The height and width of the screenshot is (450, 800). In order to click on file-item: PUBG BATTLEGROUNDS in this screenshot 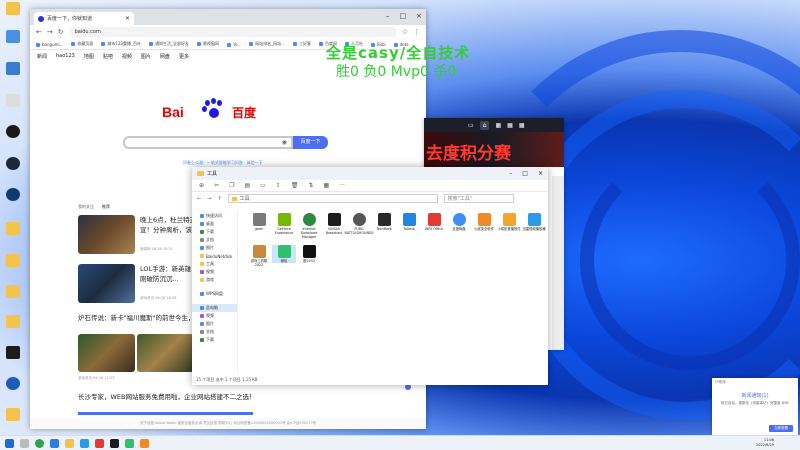, I will do `click(359, 224)`.